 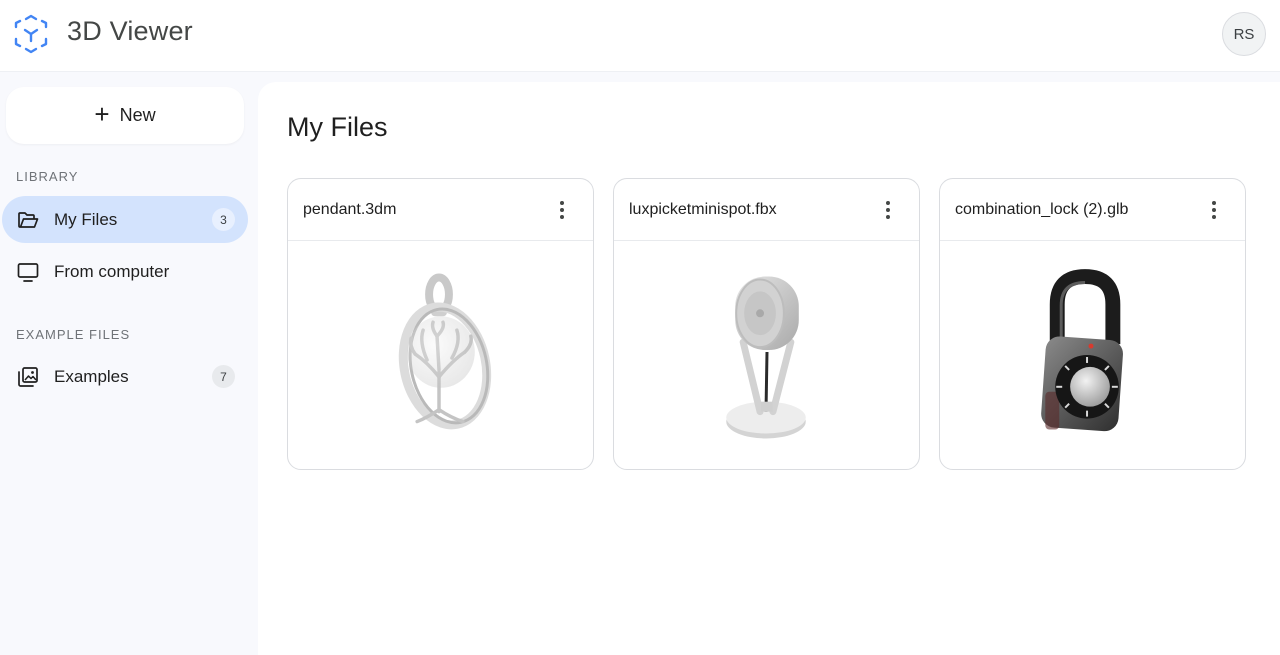 What do you see at coordinates (440, 210) in the screenshot?
I see `file-card-header: pendant.3dm` at bounding box center [440, 210].